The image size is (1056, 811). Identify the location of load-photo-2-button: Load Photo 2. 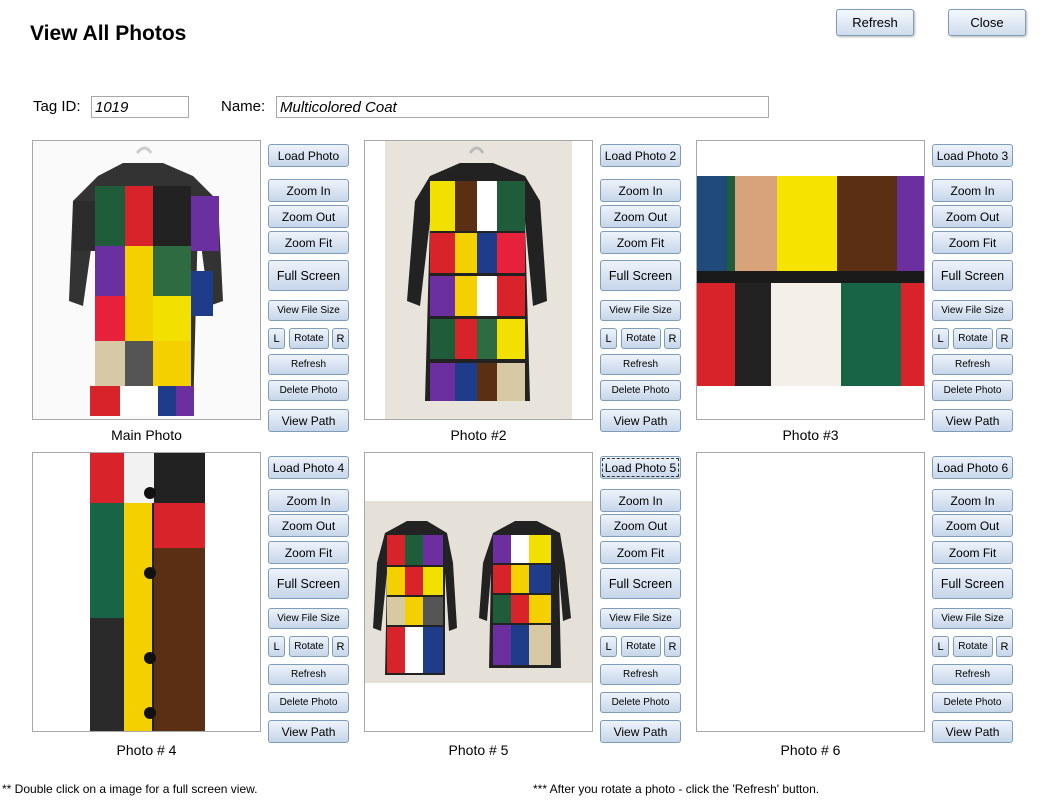
(640, 155).